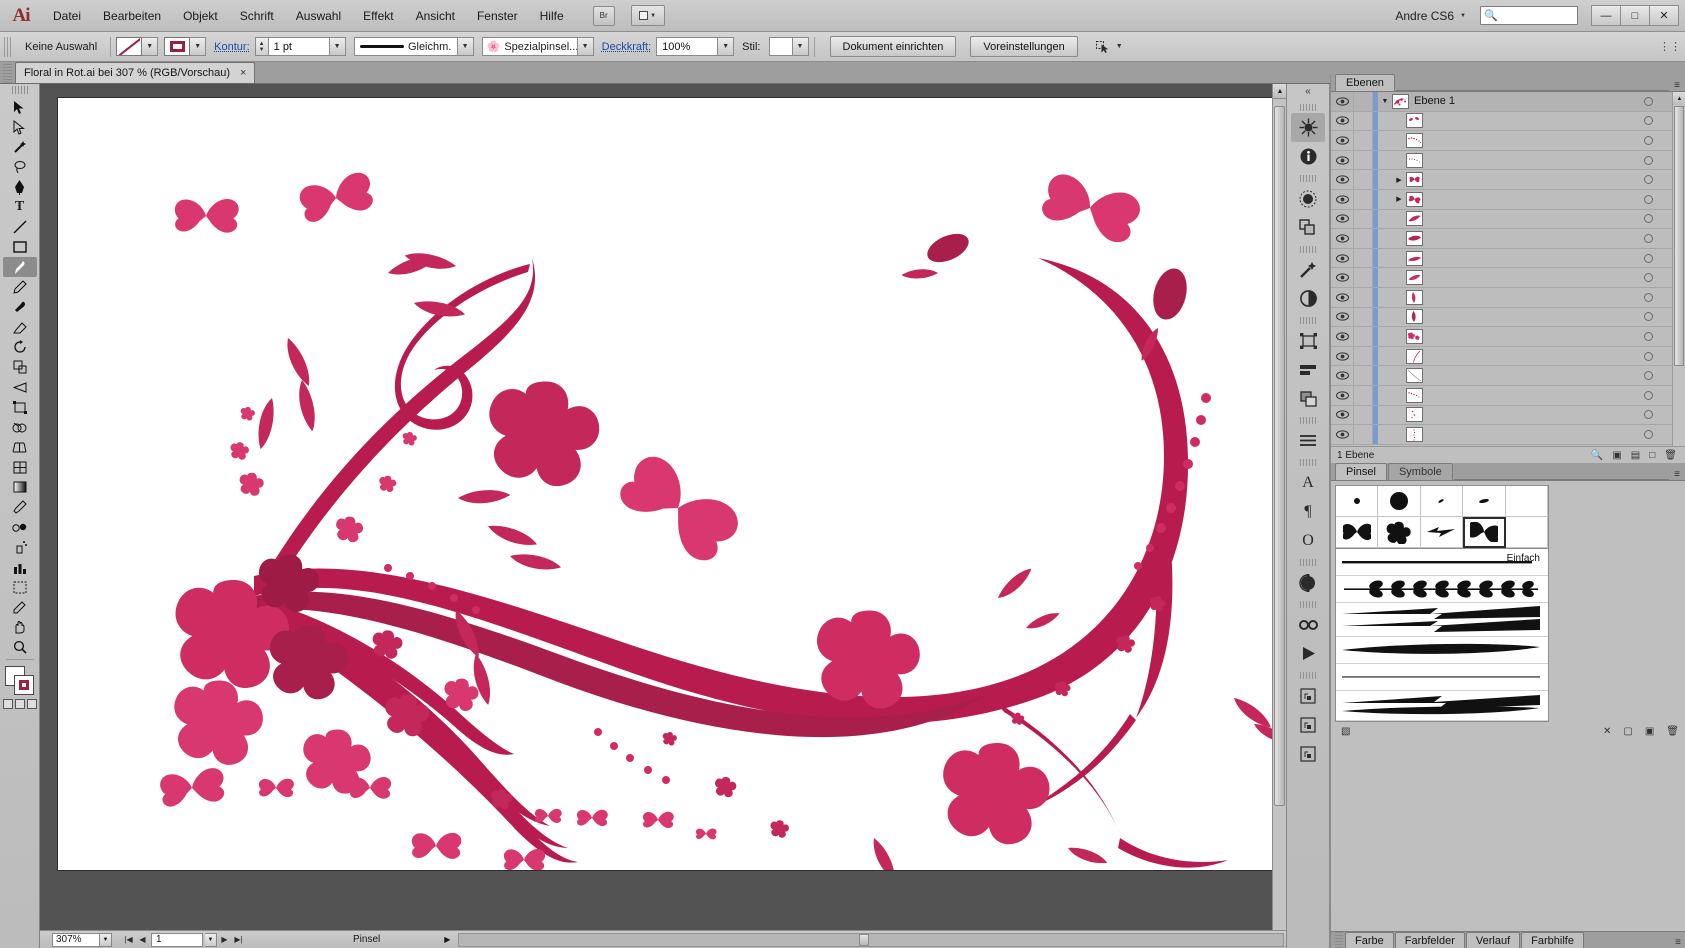 The width and height of the screenshot is (1685, 948). Describe the element at coordinates (257, 16) in the screenshot. I see `menu-schrift: Schrift` at that location.